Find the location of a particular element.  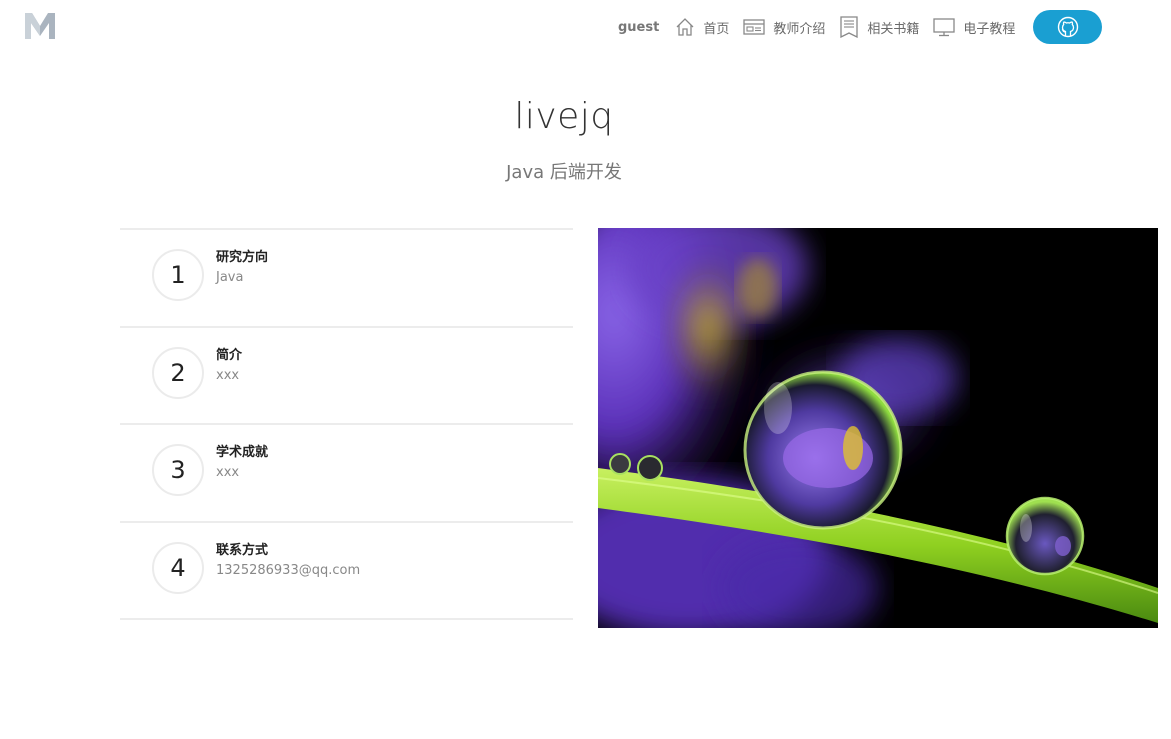

home-icon is located at coordinates (685, 27).